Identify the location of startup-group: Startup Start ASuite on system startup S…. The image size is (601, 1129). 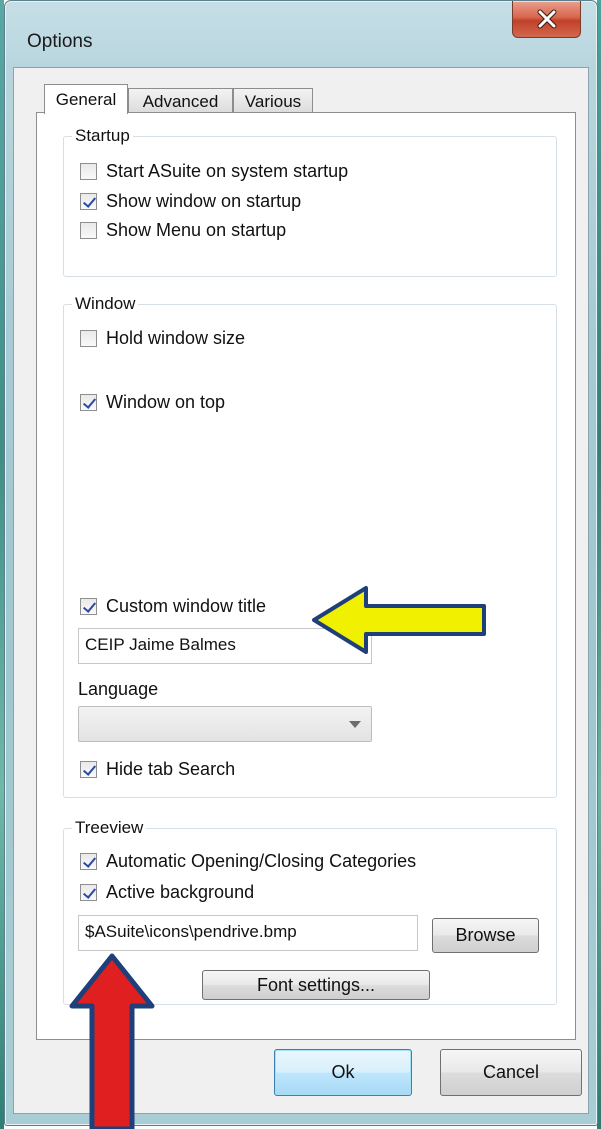
(310, 201).